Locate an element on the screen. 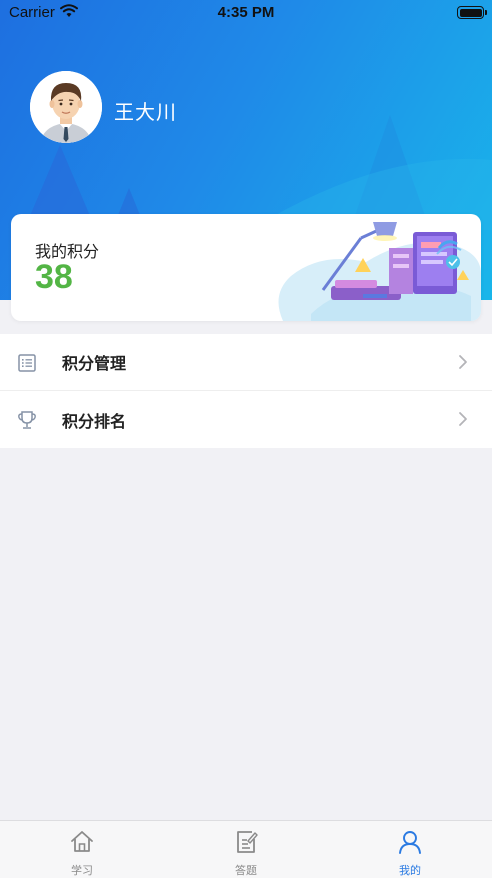  tab-bar: 学习 答题 我的 is located at coordinates (246, 849).